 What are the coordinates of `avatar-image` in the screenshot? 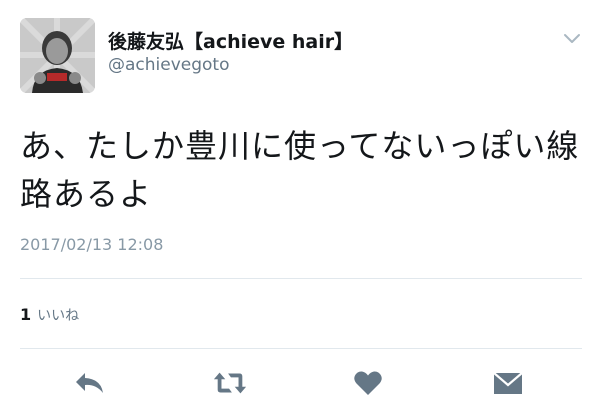 It's located at (57, 55).